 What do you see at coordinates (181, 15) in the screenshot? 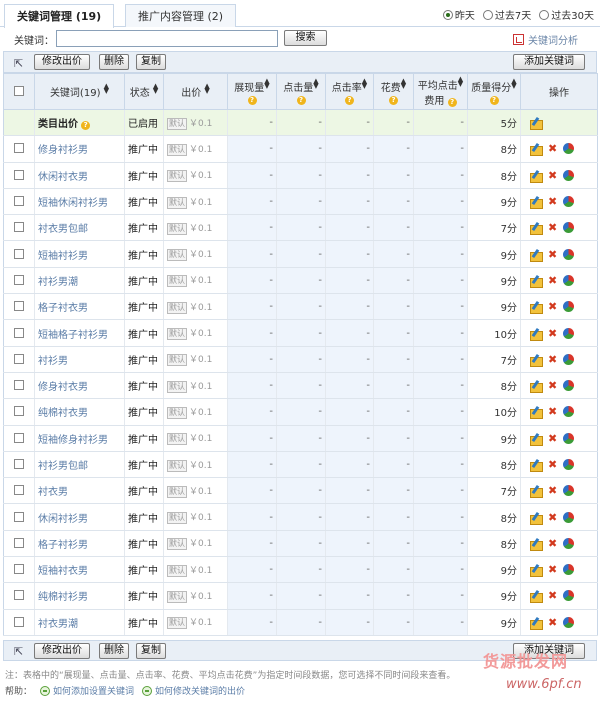
I see `tab-content-management: 推广内容管理 (2)` at bounding box center [181, 15].